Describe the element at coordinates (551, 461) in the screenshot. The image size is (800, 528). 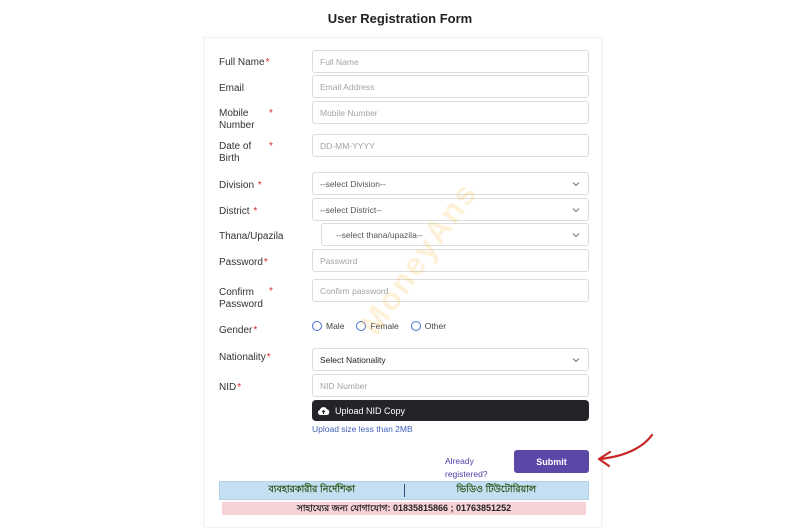
I see `submit-button: Submit` at that location.